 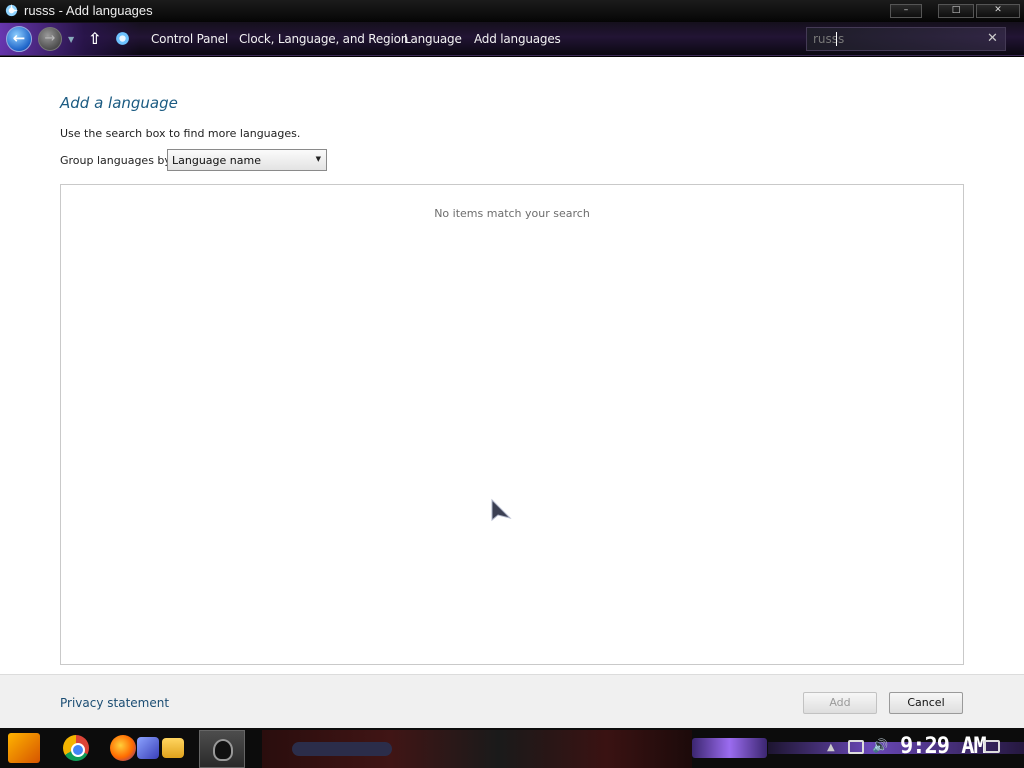 What do you see at coordinates (12, 10) in the screenshot?
I see `control-panel-app-icon` at bounding box center [12, 10].